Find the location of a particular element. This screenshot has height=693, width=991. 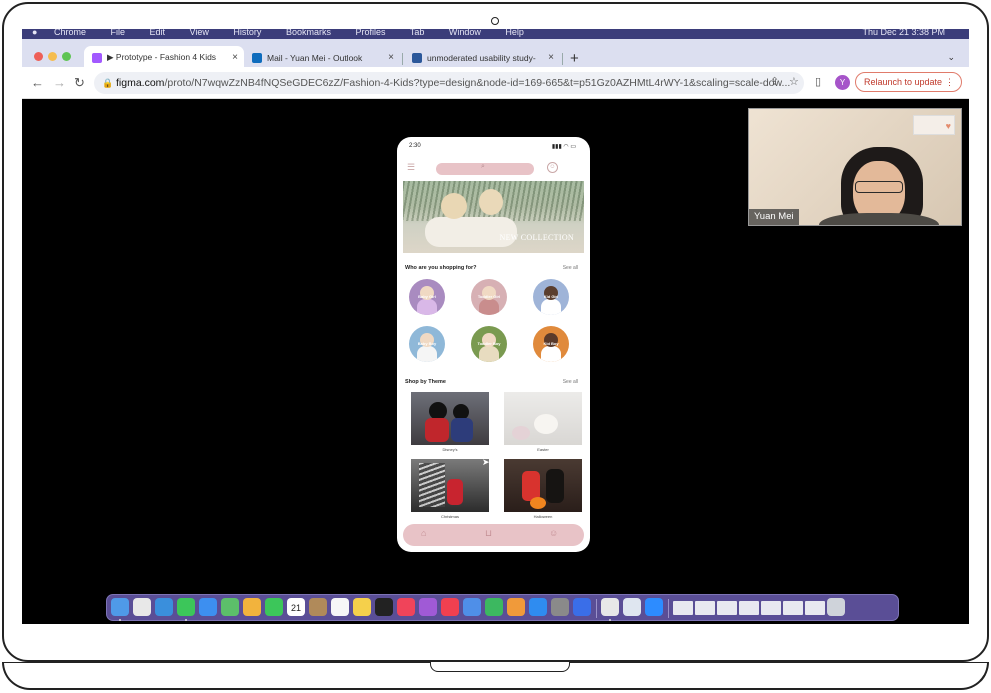

share-icon: ⇪ is located at coordinates (774, 81).